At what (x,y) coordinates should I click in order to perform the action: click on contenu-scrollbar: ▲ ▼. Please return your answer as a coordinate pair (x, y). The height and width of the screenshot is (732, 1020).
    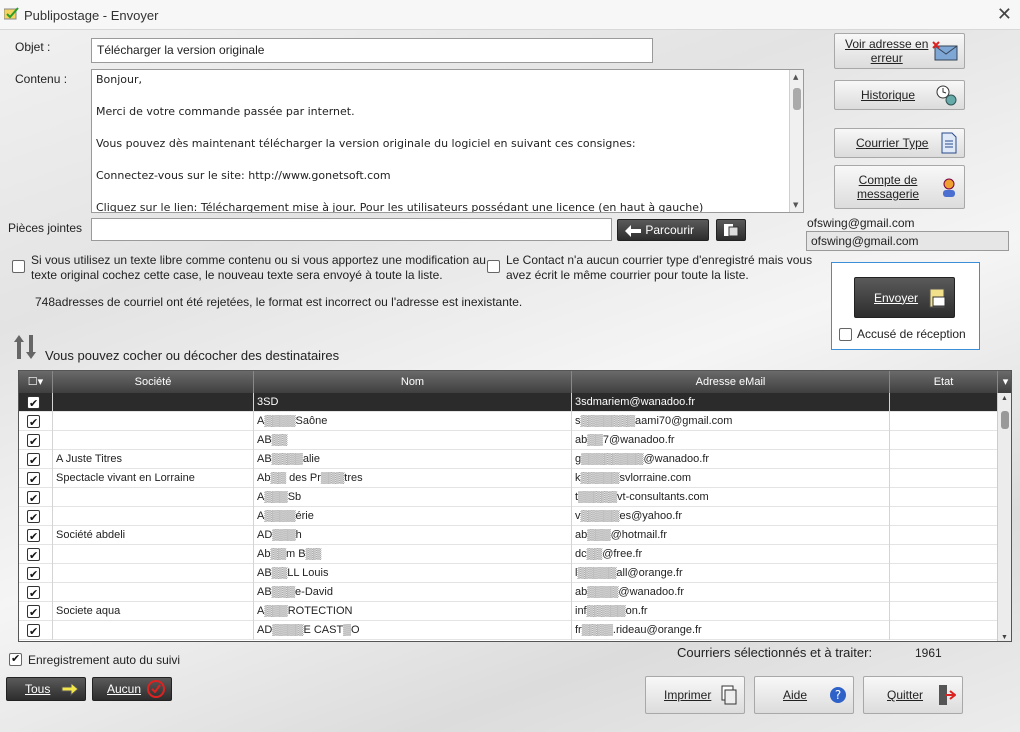
    Looking at the image, I should click on (796, 141).